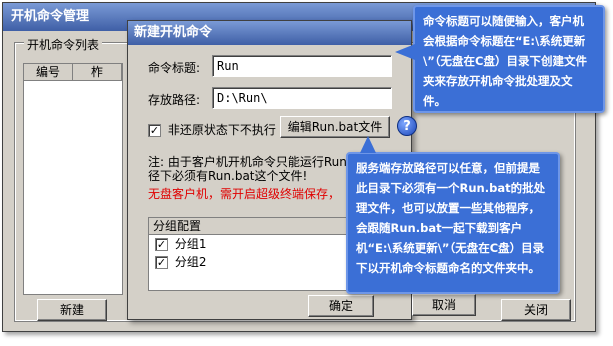 This screenshot has width=613, height=346. Describe the element at coordinates (190, 244) in the screenshot. I see `group-name: 分组1` at that location.